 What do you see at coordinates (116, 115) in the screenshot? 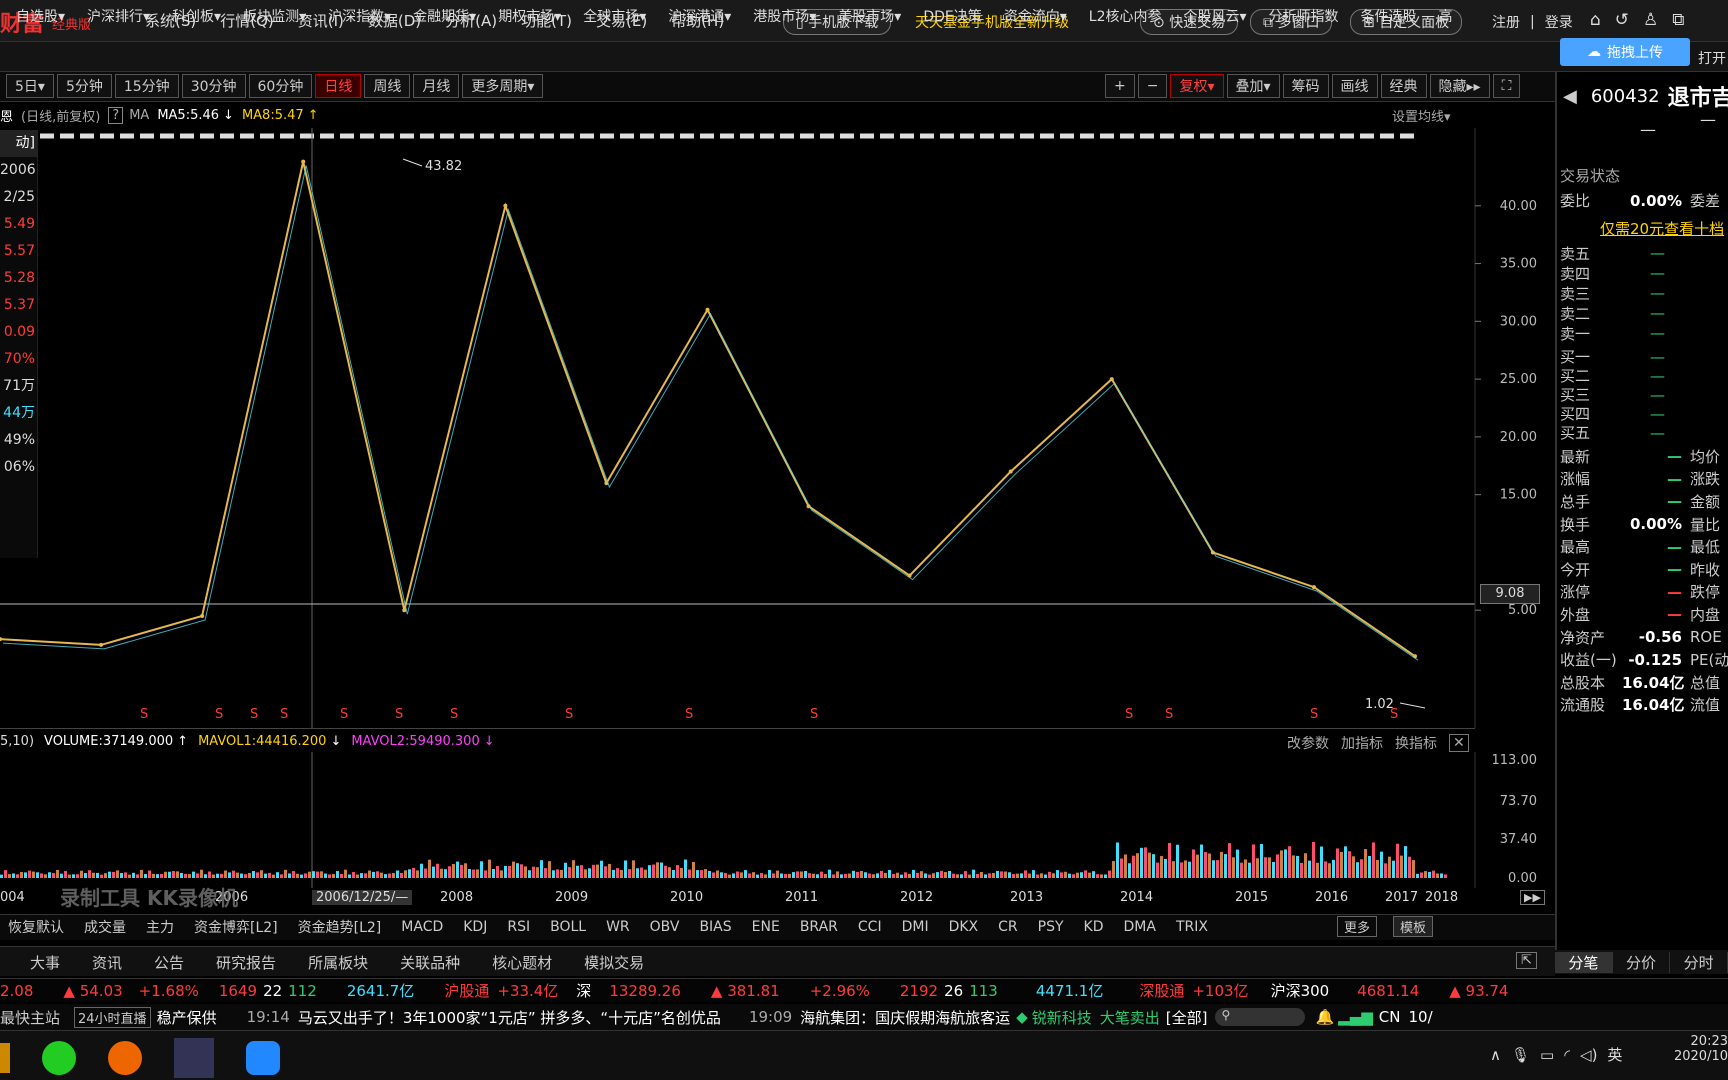
I see `help-icon: ?` at bounding box center [116, 115].